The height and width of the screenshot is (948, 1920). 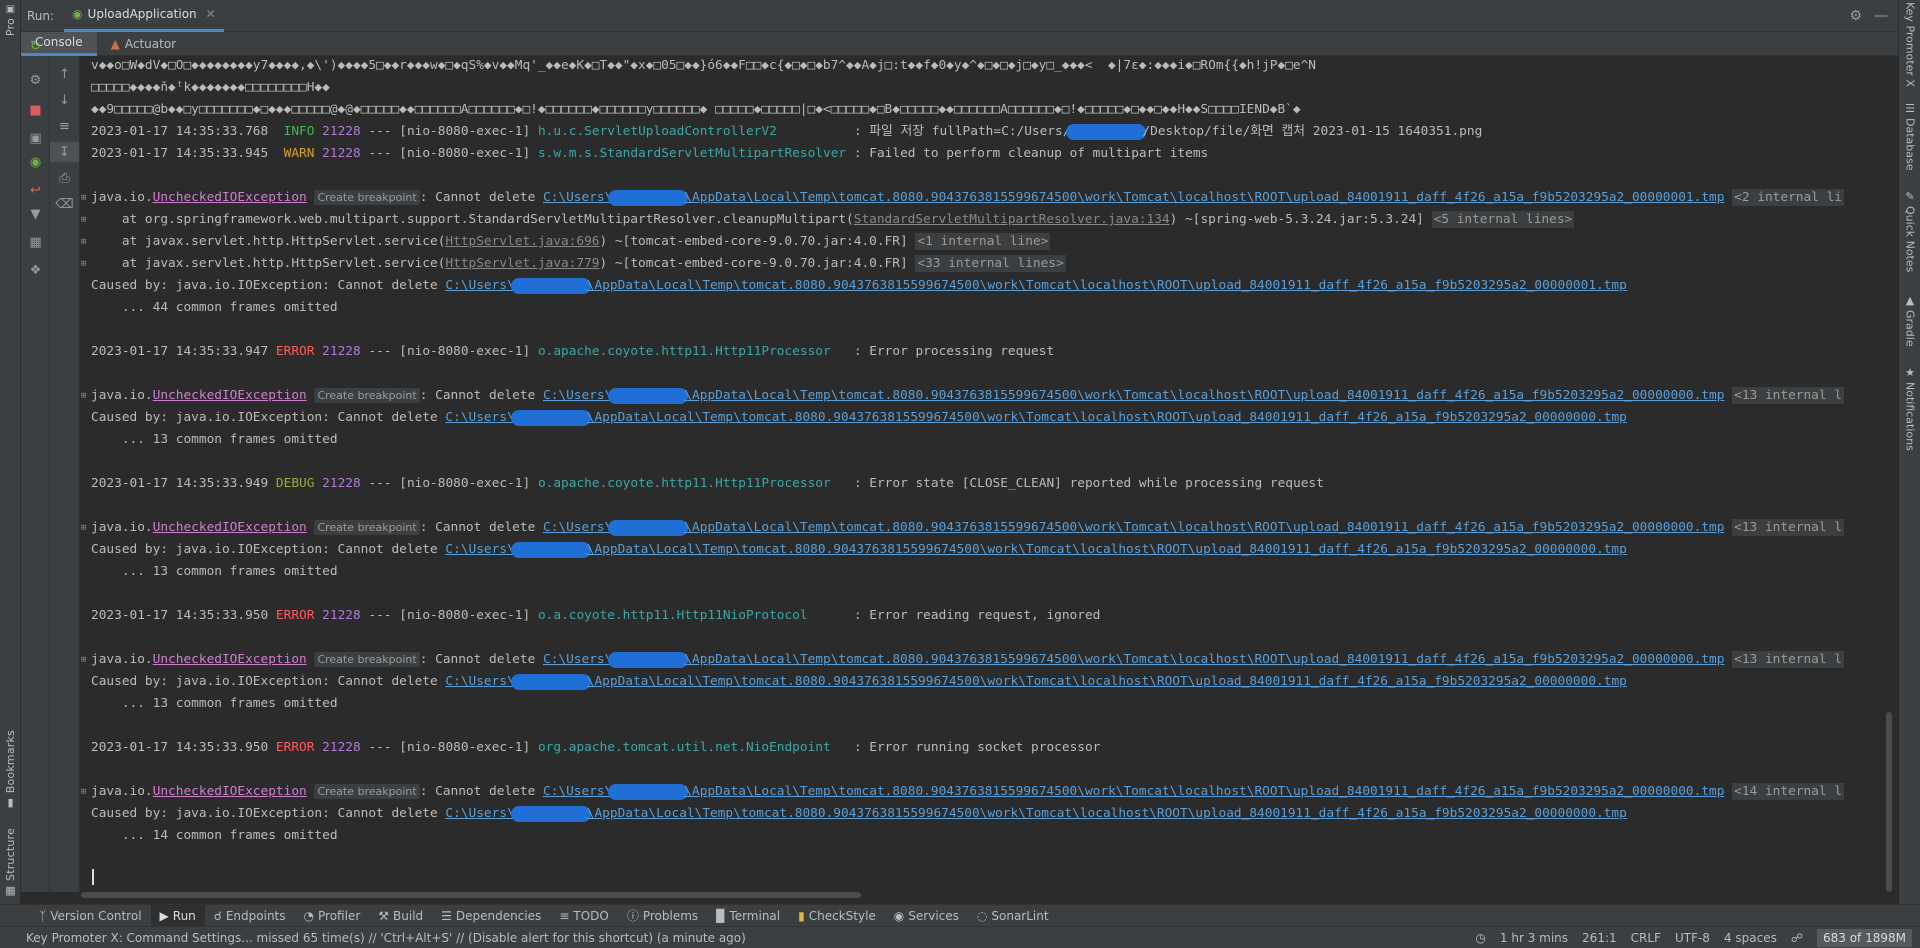 I want to click on source-link: HttpServlet.java:779, so click(x=522, y=263).